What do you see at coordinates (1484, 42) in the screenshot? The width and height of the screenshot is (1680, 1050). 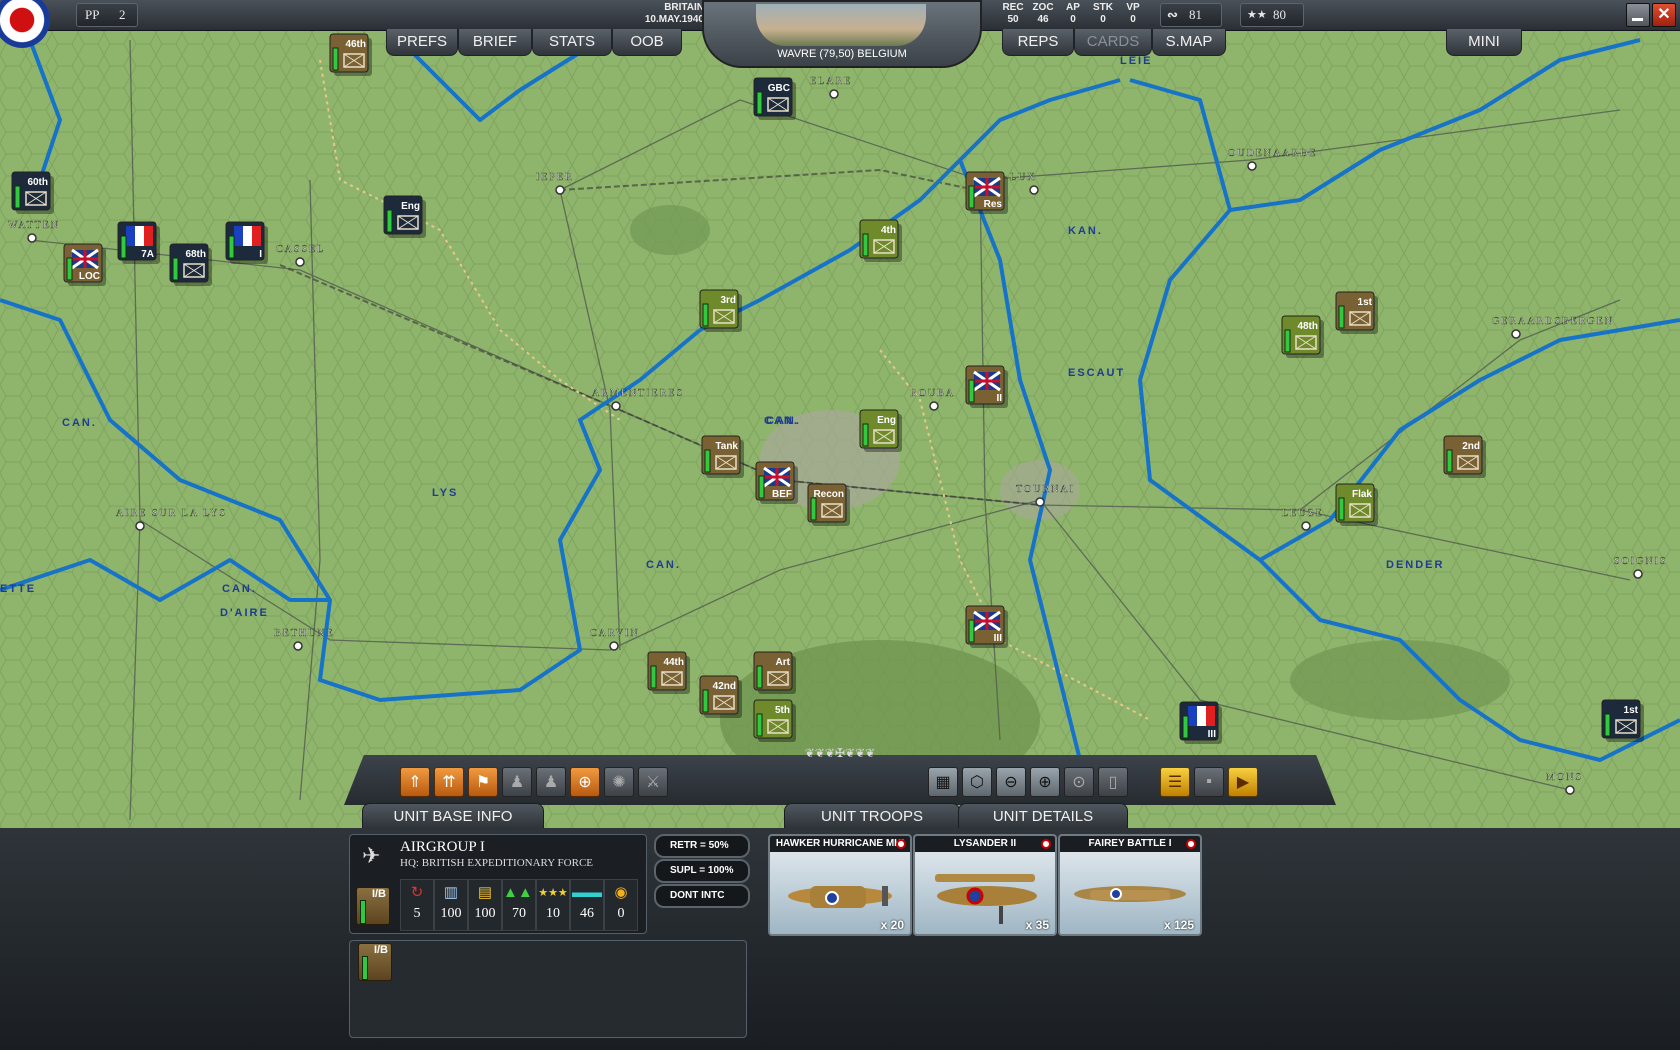 I see `mini-button: MINI` at bounding box center [1484, 42].